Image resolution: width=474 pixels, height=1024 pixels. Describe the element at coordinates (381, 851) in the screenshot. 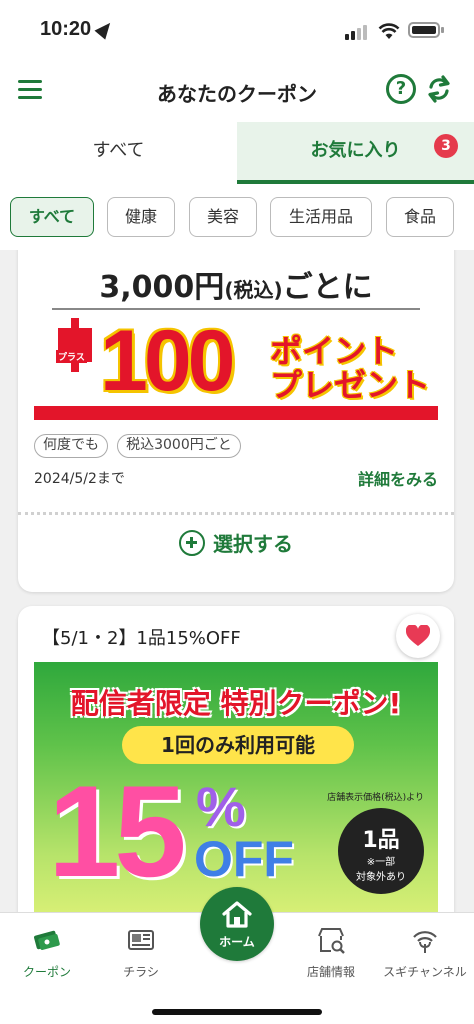

I see `banner-one-item-badge: 1品 ※一部 対象外あり` at that location.